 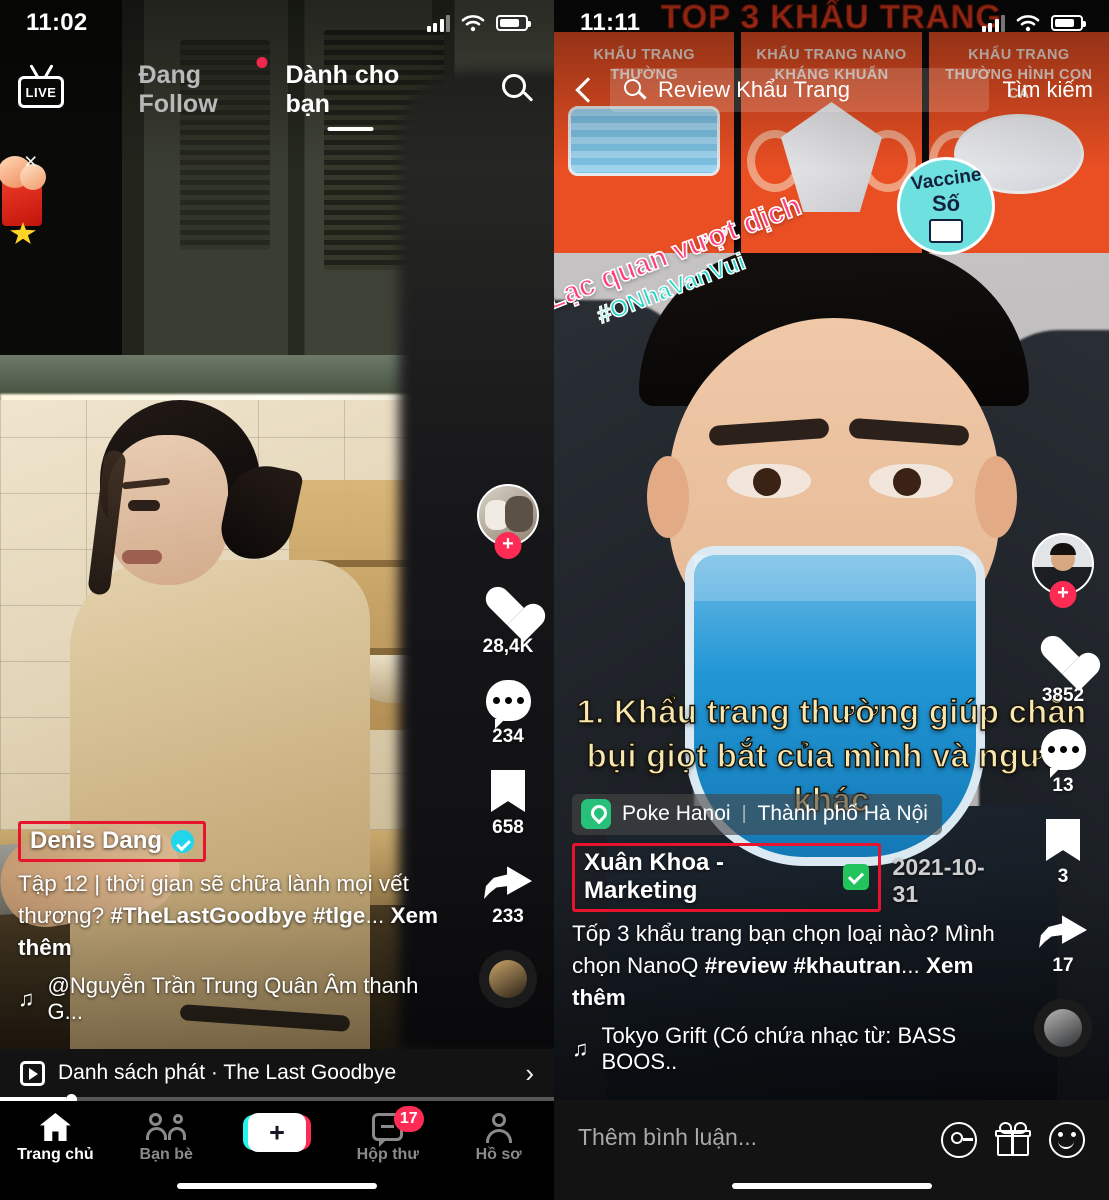 What do you see at coordinates (726, 878) in the screenshot?
I see `username-highlight-box: Xuân Khoa - Marketing` at bounding box center [726, 878].